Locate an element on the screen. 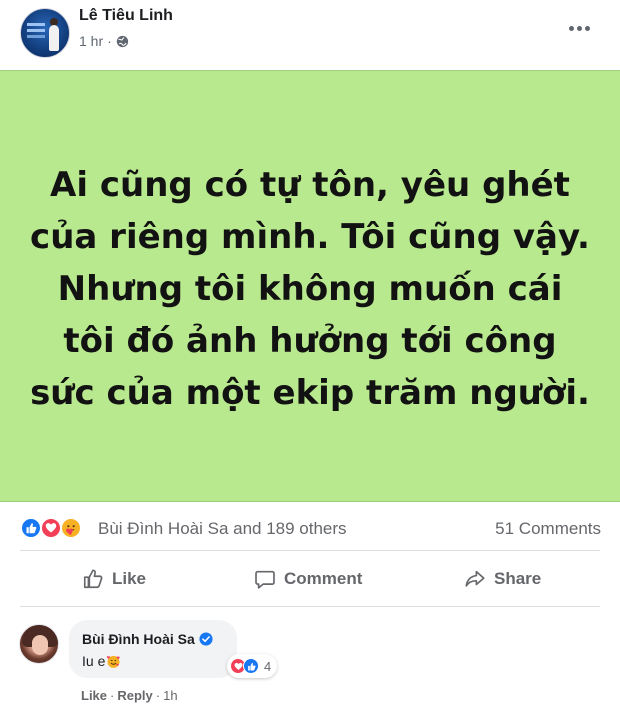  commenter-avatar is located at coordinates (39, 644).